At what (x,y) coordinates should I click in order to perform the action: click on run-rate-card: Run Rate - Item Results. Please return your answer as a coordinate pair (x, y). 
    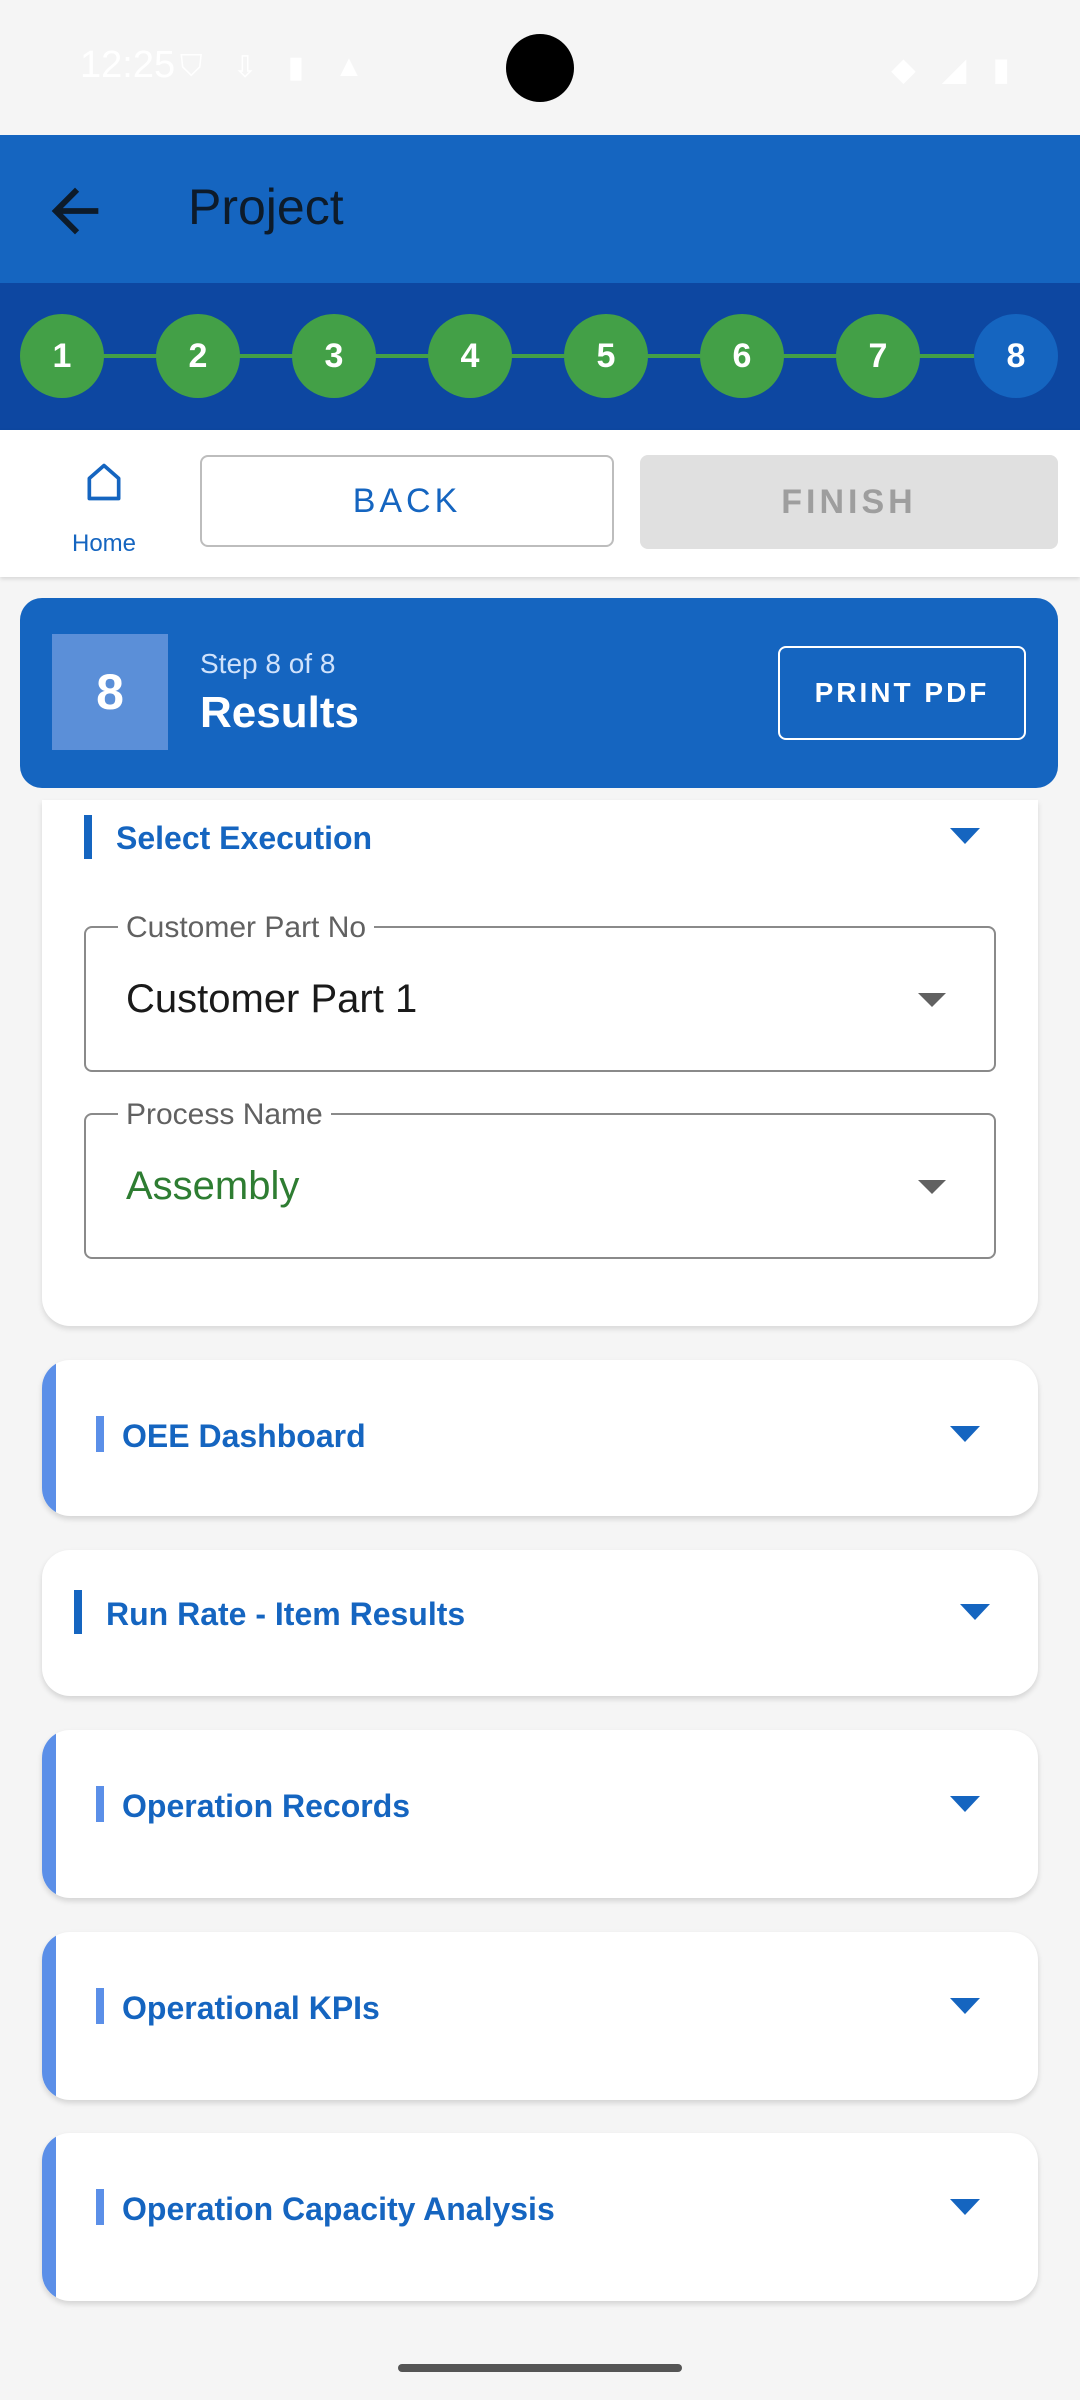
    Looking at the image, I should click on (540, 1623).